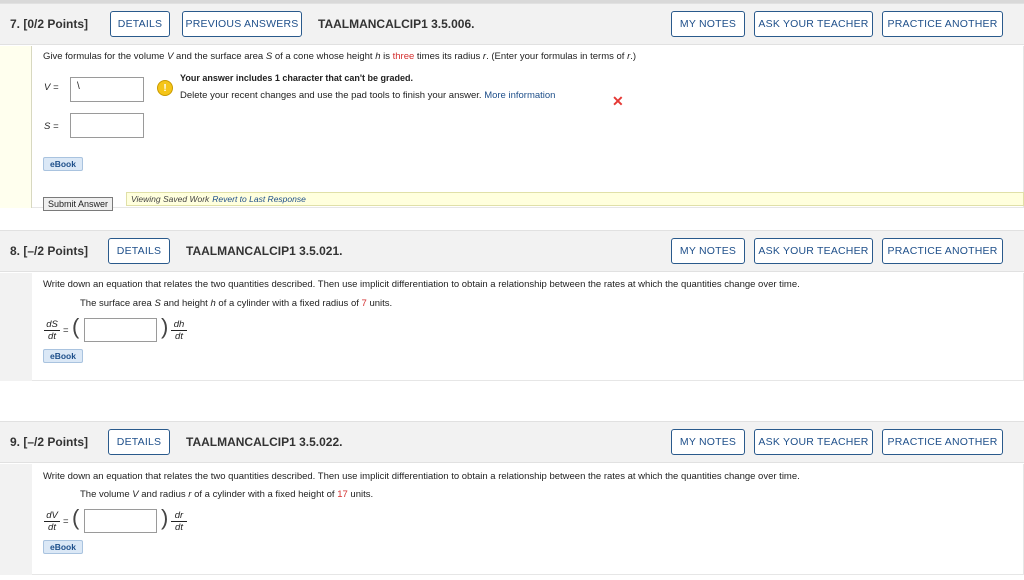 This screenshot has width=1024, height=580. What do you see at coordinates (63, 547) in the screenshot?
I see `q9-ebook-button: eBook` at bounding box center [63, 547].